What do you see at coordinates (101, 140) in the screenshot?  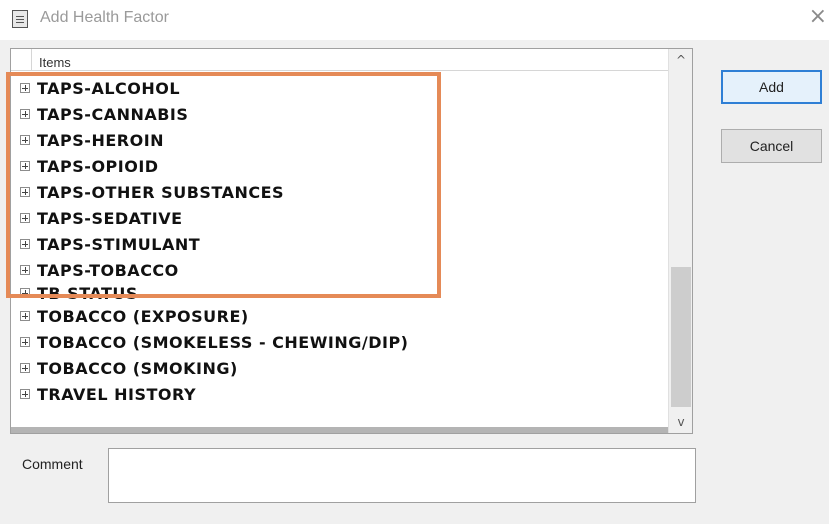 I see `list-item-label: TAPS-HEROIN` at bounding box center [101, 140].